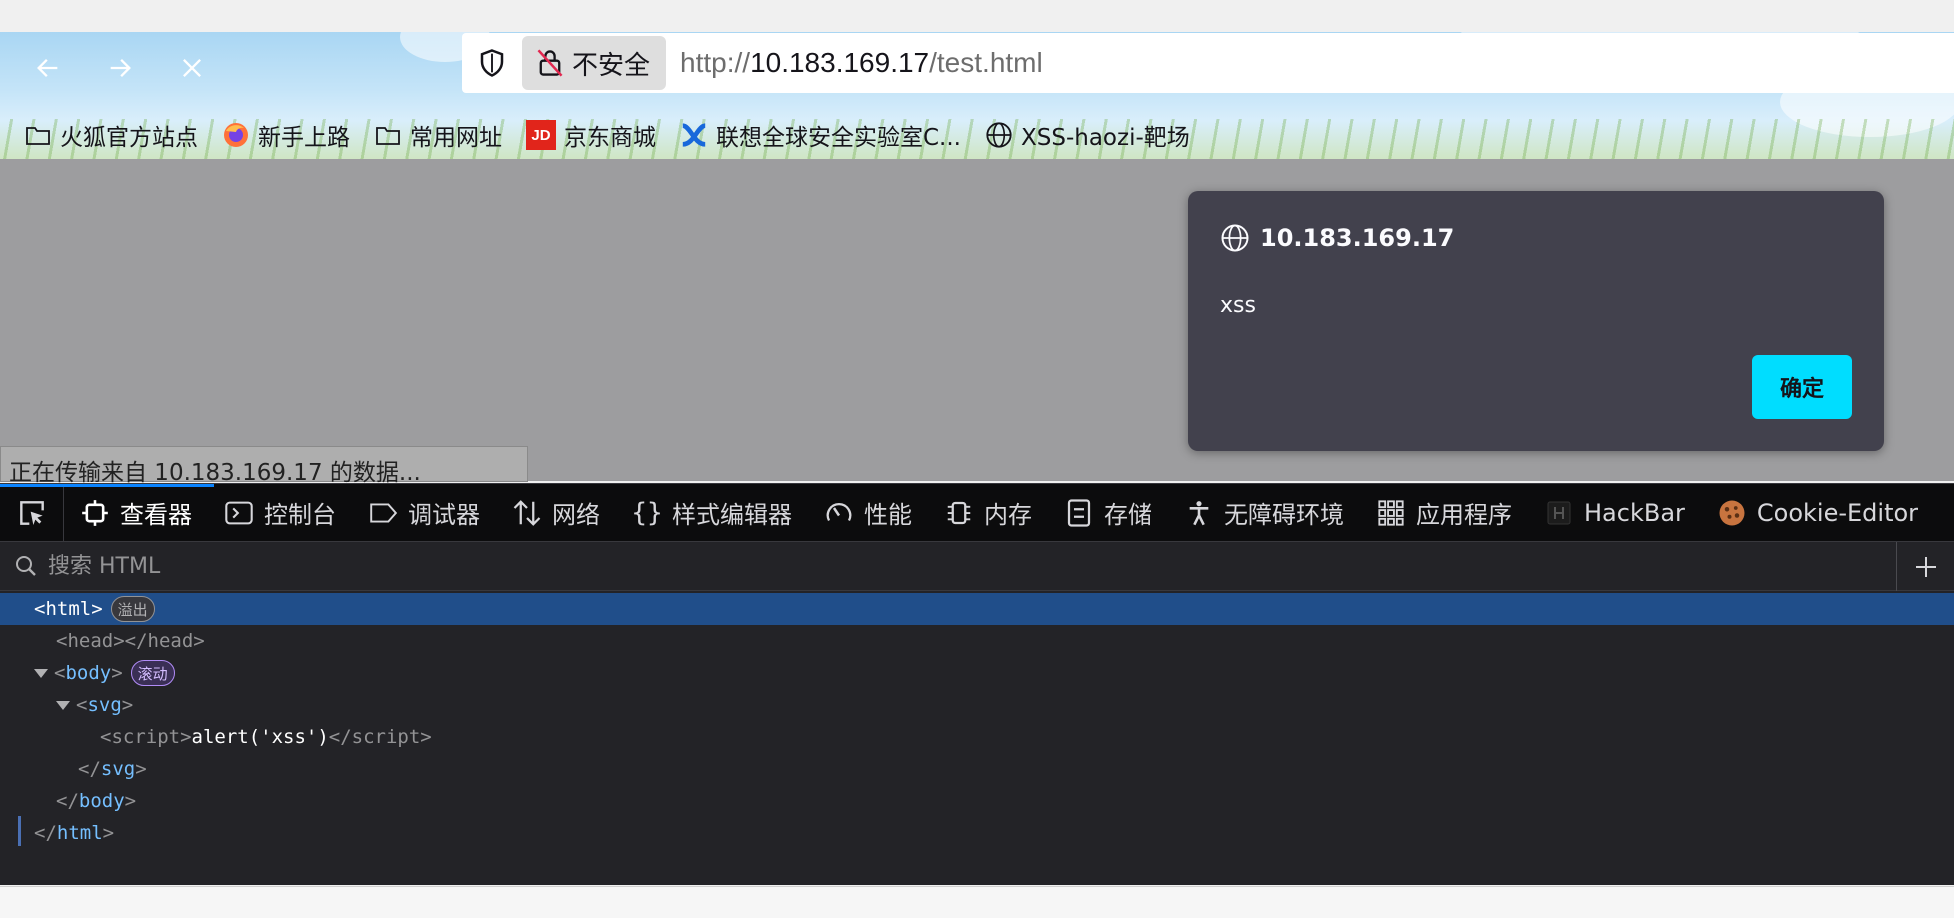 The width and height of the screenshot is (1954, 918). I want to click on tab-label: HackBar, so click(1634, 512).